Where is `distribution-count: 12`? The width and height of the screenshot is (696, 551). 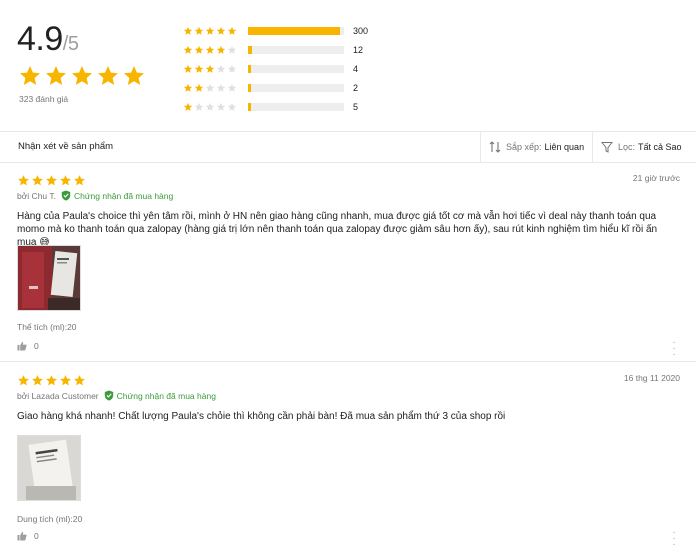
distribution-count: 12 is located at coordinates (358, 49).